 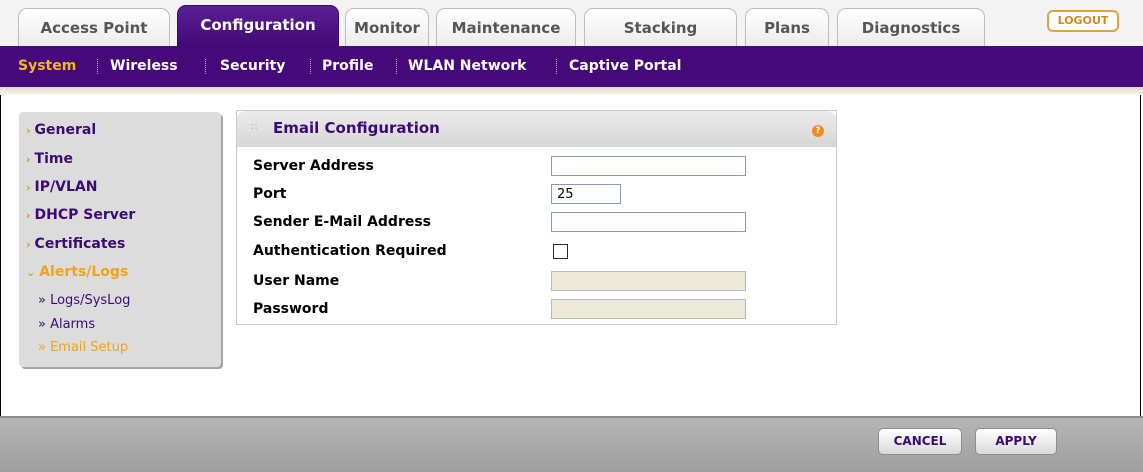 What do you see at coordinates (648, 166) in the screenshot?
I see `server-address-input` at bounding box center [648, 166].